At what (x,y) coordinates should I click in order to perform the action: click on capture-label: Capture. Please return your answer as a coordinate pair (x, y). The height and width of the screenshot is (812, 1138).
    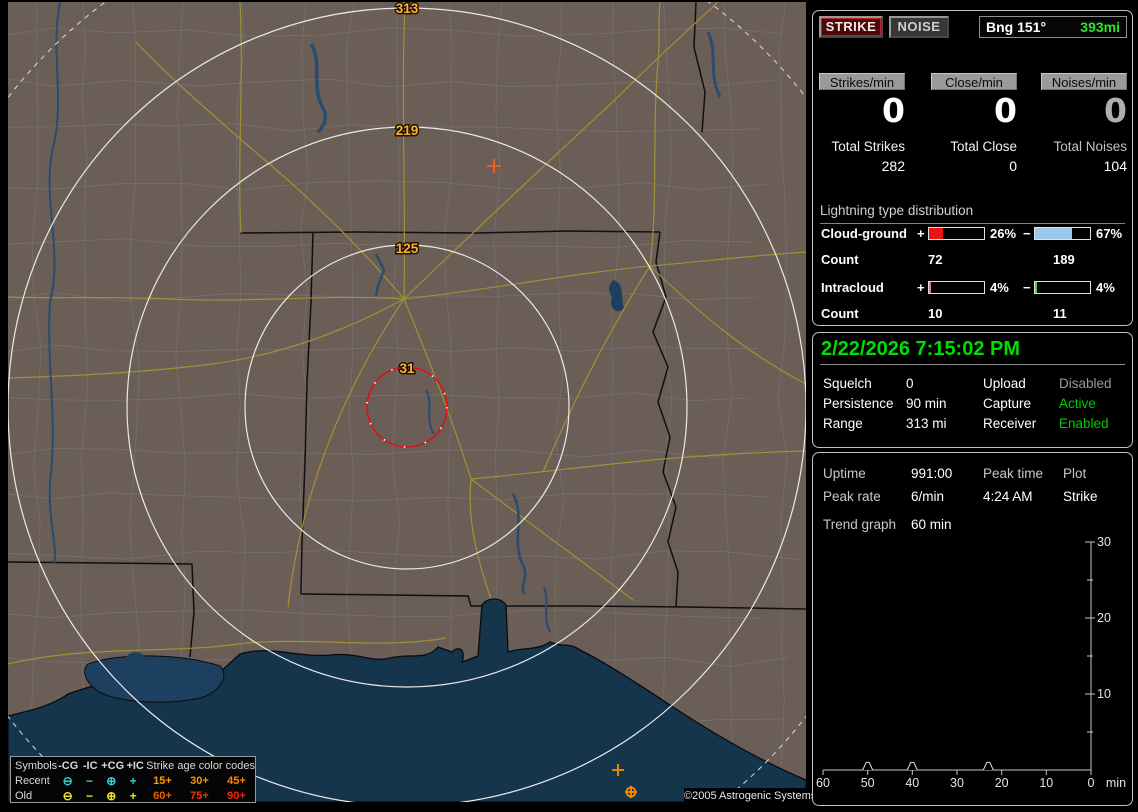
    Looking at the image, I should click on (1007, 403).